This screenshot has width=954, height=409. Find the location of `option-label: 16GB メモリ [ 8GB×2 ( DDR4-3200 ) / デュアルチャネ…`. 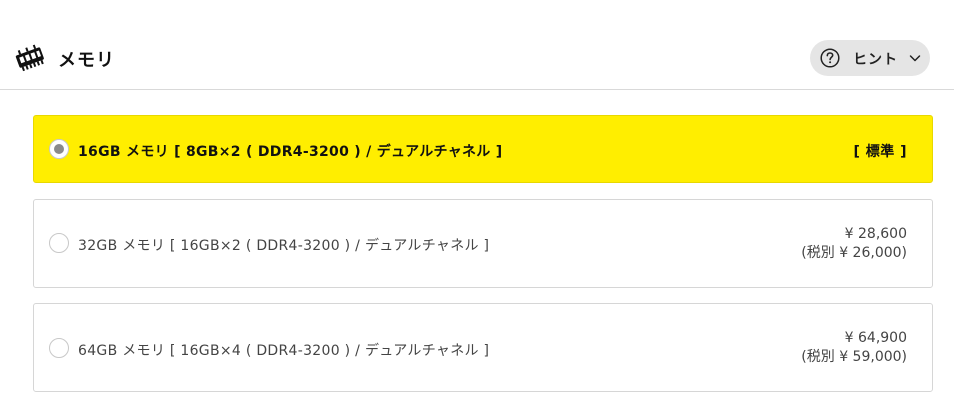

option-label: 16GB メモリ [ 8GB×2 ( DDR4-3200 ) / デュアルチャネ… is located at coordinates (290, 152).